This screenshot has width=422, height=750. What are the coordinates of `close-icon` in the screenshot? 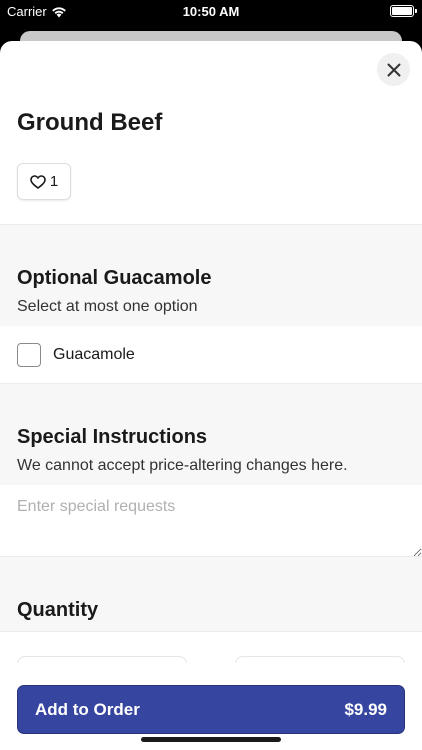 It's located at (393, 69).